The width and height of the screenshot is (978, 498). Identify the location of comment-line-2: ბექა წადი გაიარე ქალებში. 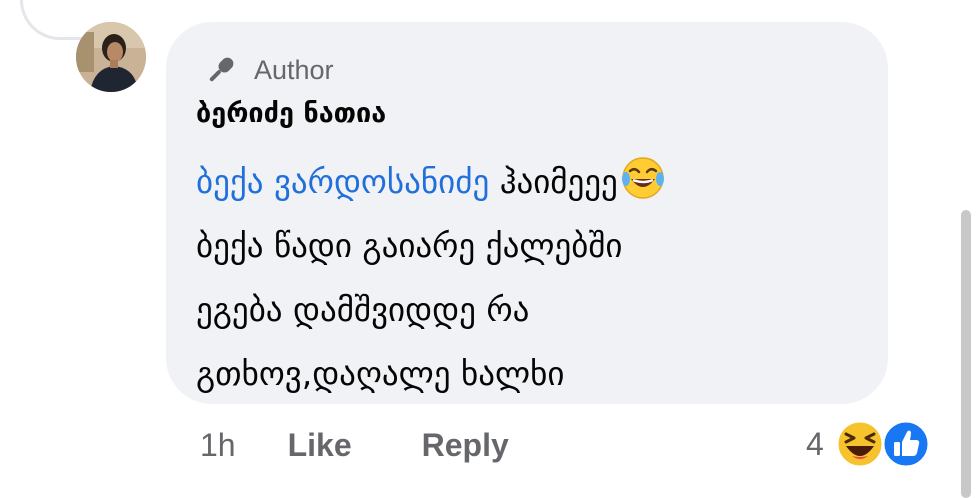
(409, 245).